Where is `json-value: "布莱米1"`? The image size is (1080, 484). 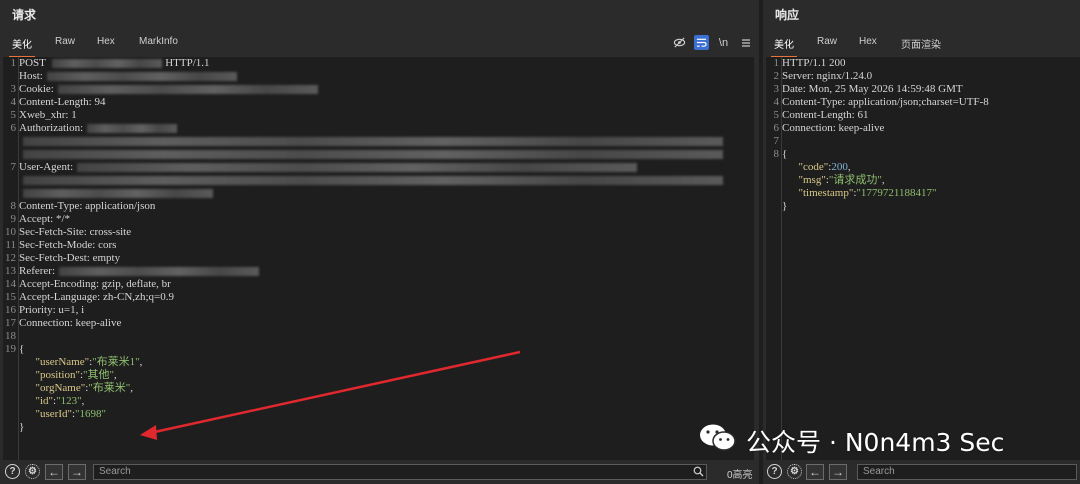 json-value: "布莱米1" is located at coordinates (116, 362).